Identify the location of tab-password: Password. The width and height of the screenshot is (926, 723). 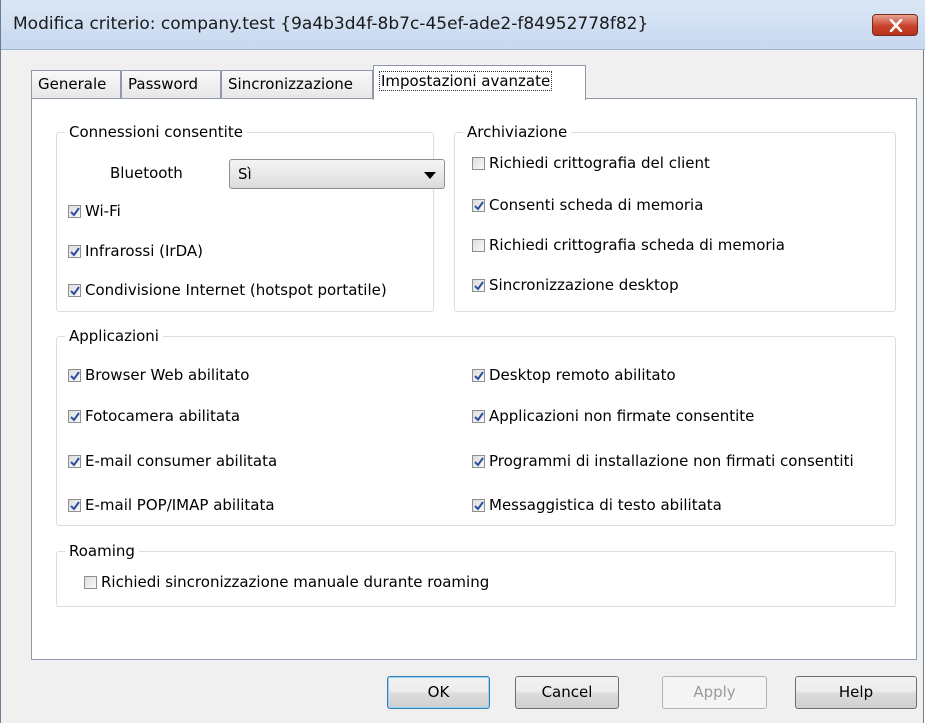
(171, 84).